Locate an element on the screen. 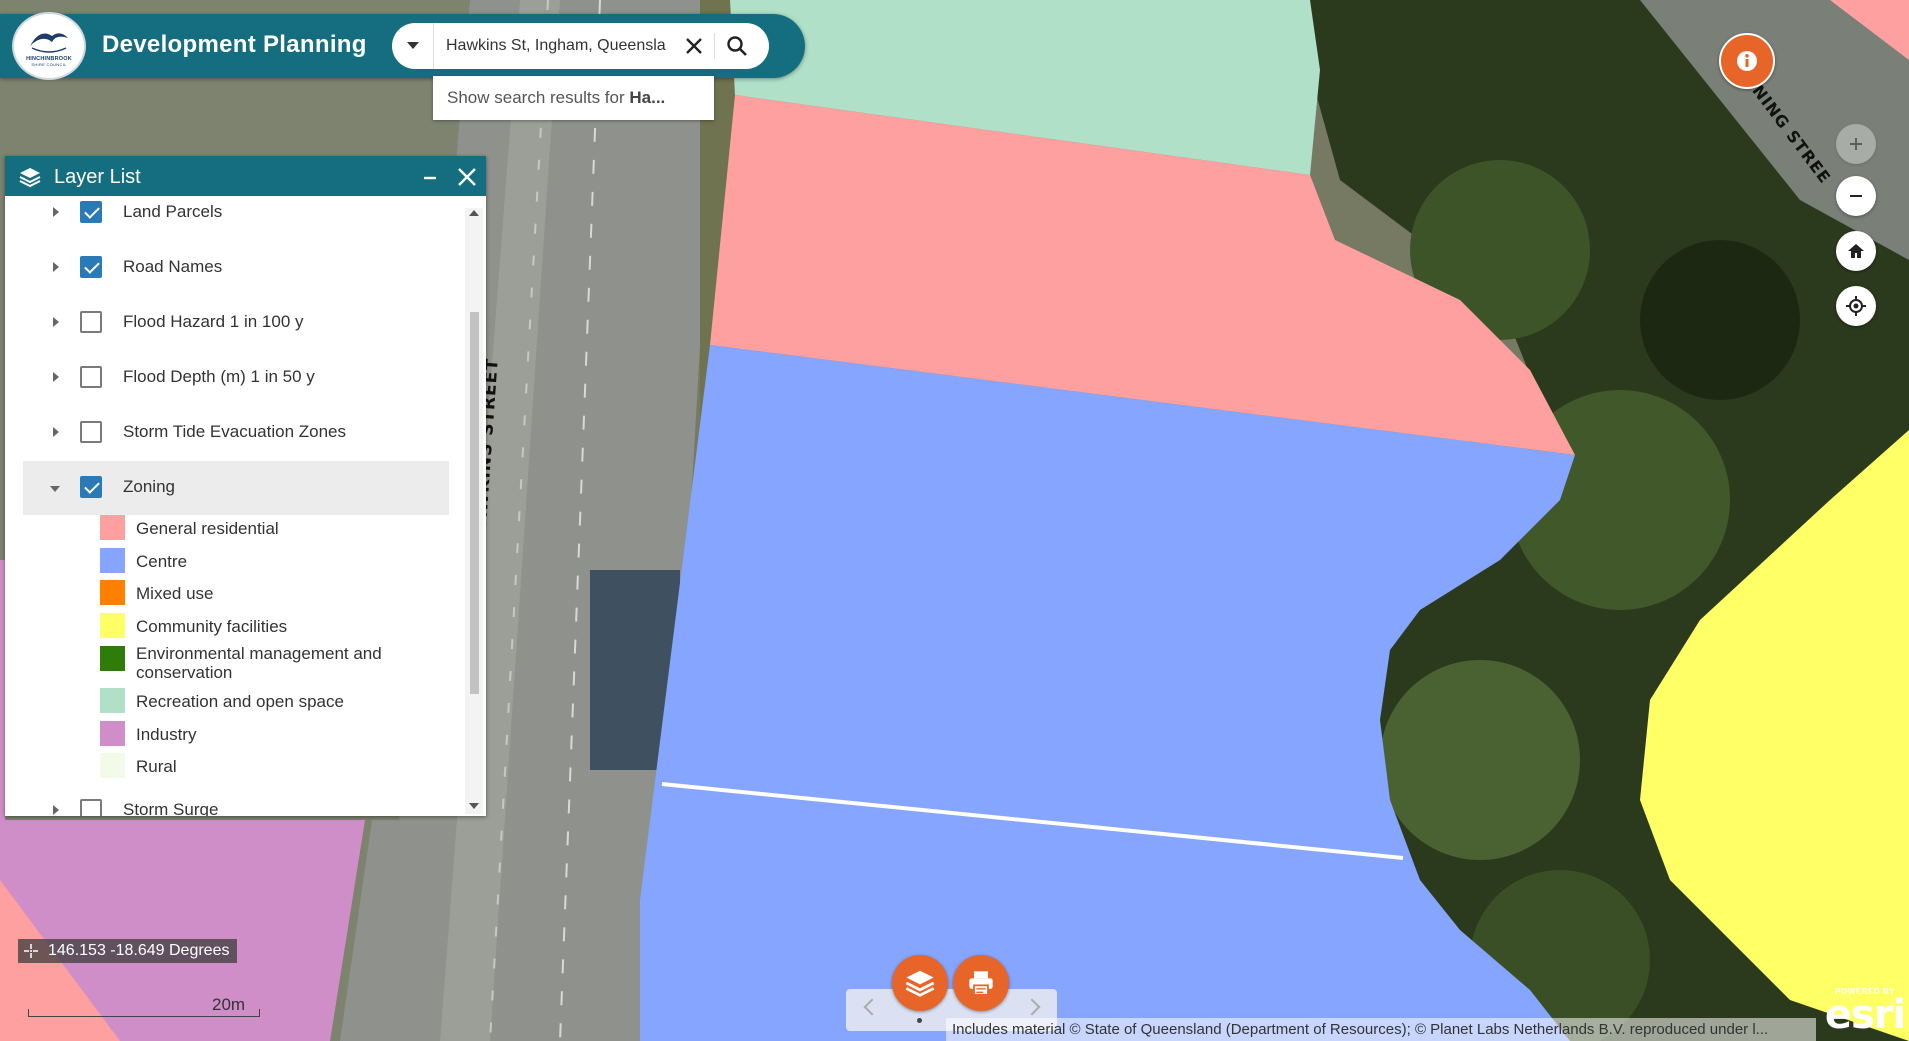  plus-icon is located at coordinates (1856, 144).